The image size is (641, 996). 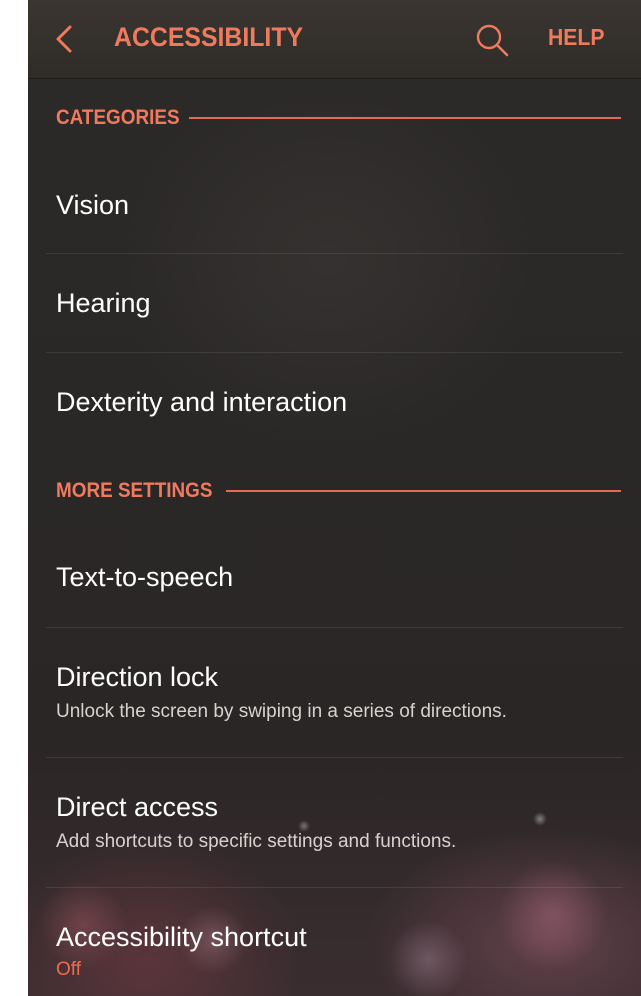 What do you see at coordinates (338, 303) in the screenshot?
I see `list-item-hearing: Hearing` at bounding box center [338, 303].